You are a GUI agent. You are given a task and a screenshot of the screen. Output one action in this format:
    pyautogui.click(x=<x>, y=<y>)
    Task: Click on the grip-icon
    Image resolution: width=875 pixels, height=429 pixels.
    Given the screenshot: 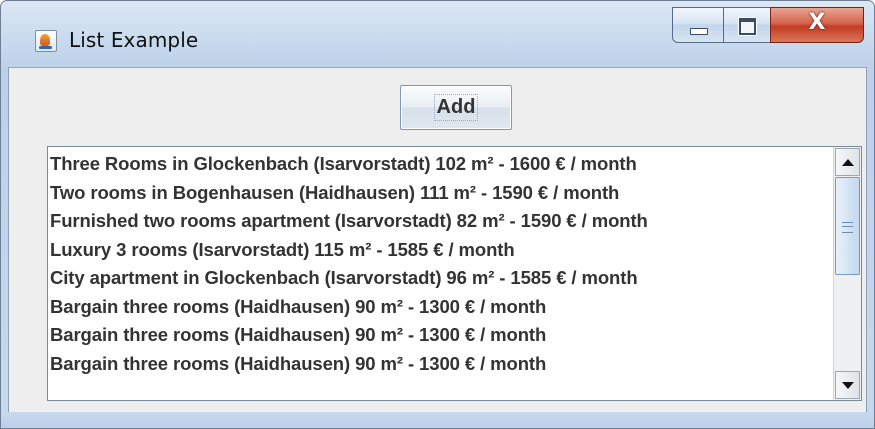 What is the action you would take?
    pyautogui.click(x=847, y=227)
    